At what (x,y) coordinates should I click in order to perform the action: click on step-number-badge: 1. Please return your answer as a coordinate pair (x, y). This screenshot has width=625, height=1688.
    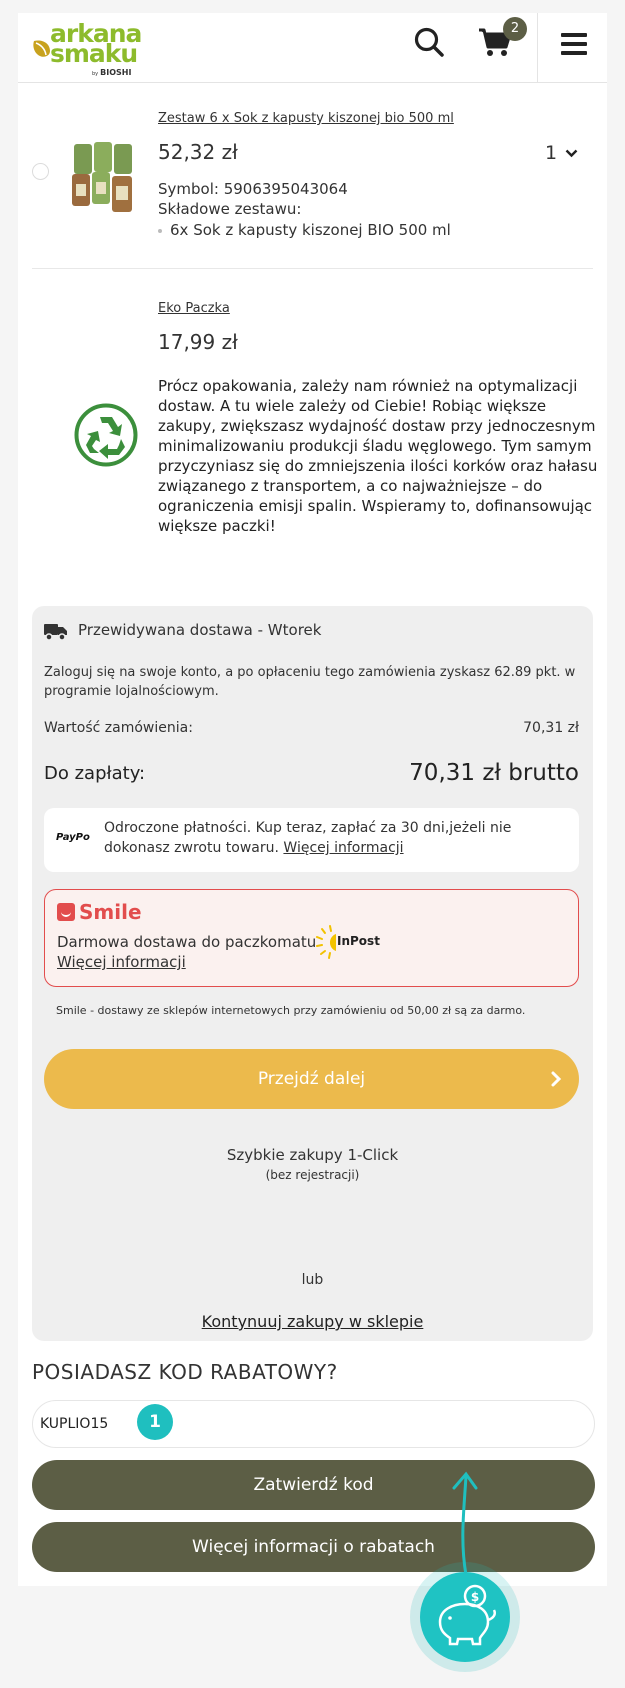
    Looking at the image, I should click on (155, 1422).